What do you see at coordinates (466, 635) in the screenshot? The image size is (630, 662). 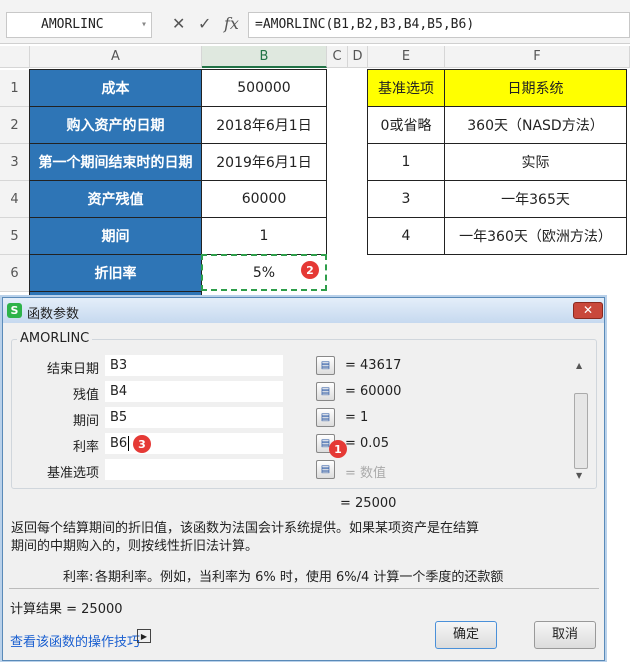 I see `ok-button: 确定` at bounding box center [466, 635].